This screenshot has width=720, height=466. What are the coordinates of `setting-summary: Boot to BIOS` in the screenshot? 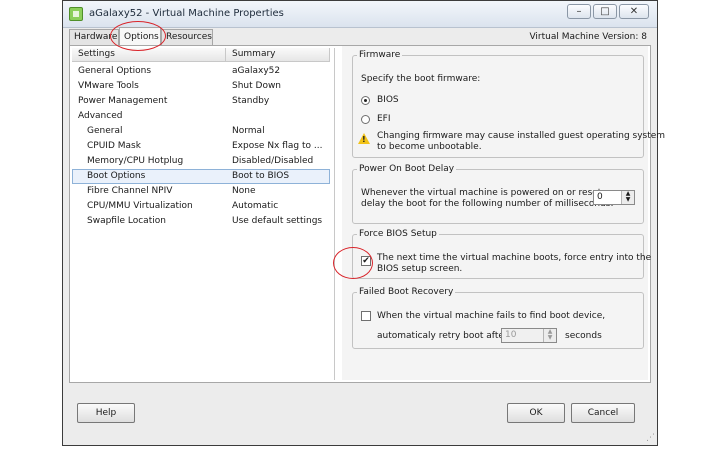 It's located at (261, 176).